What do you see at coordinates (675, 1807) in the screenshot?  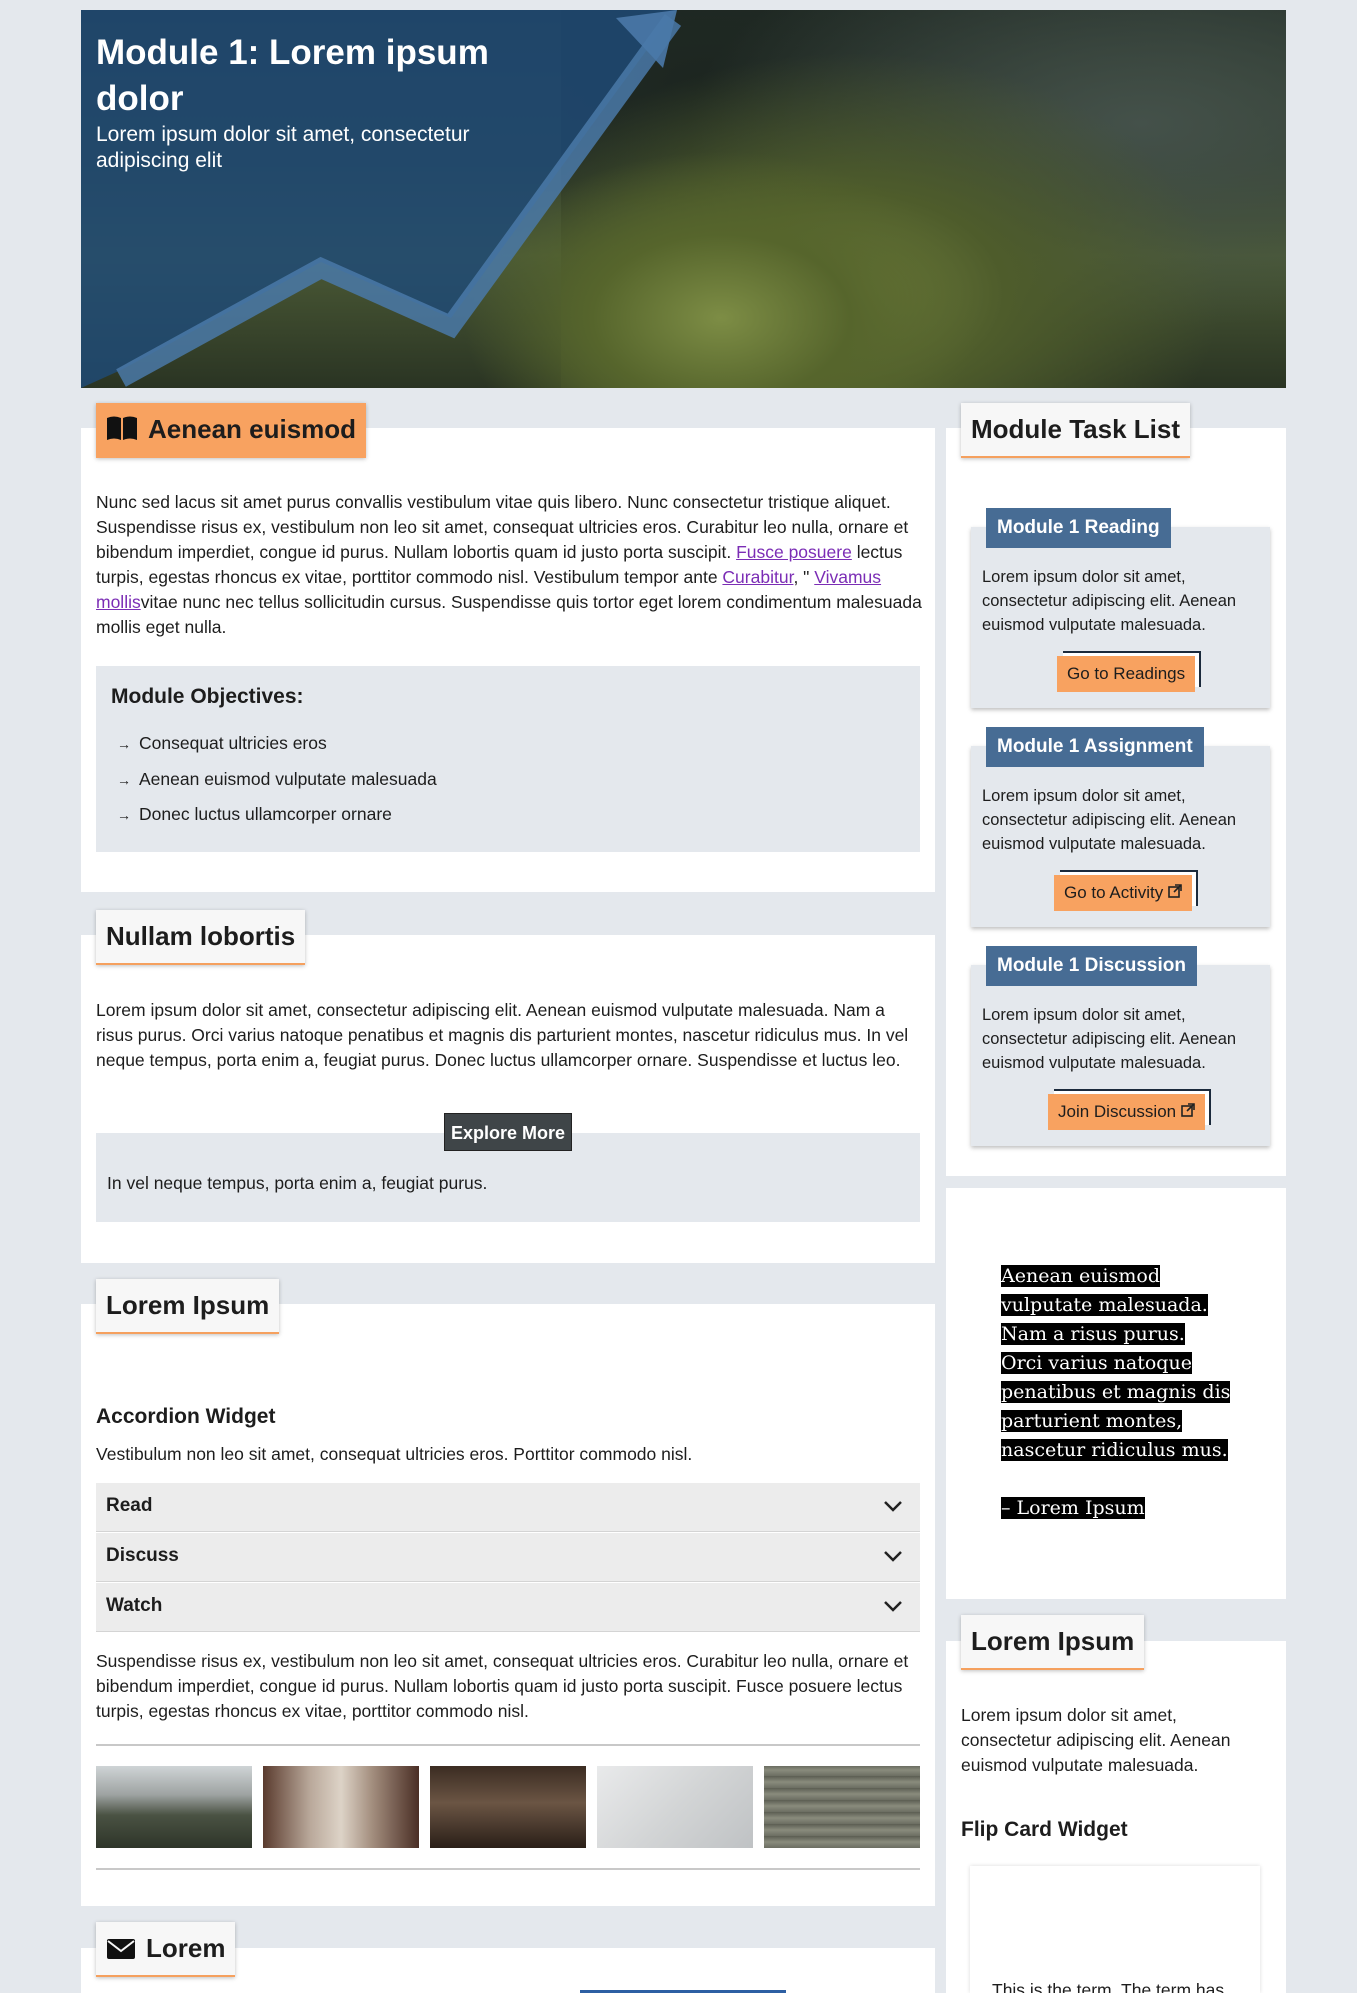 I see `gallery-image-desk` at bounding box center [675, 1807].